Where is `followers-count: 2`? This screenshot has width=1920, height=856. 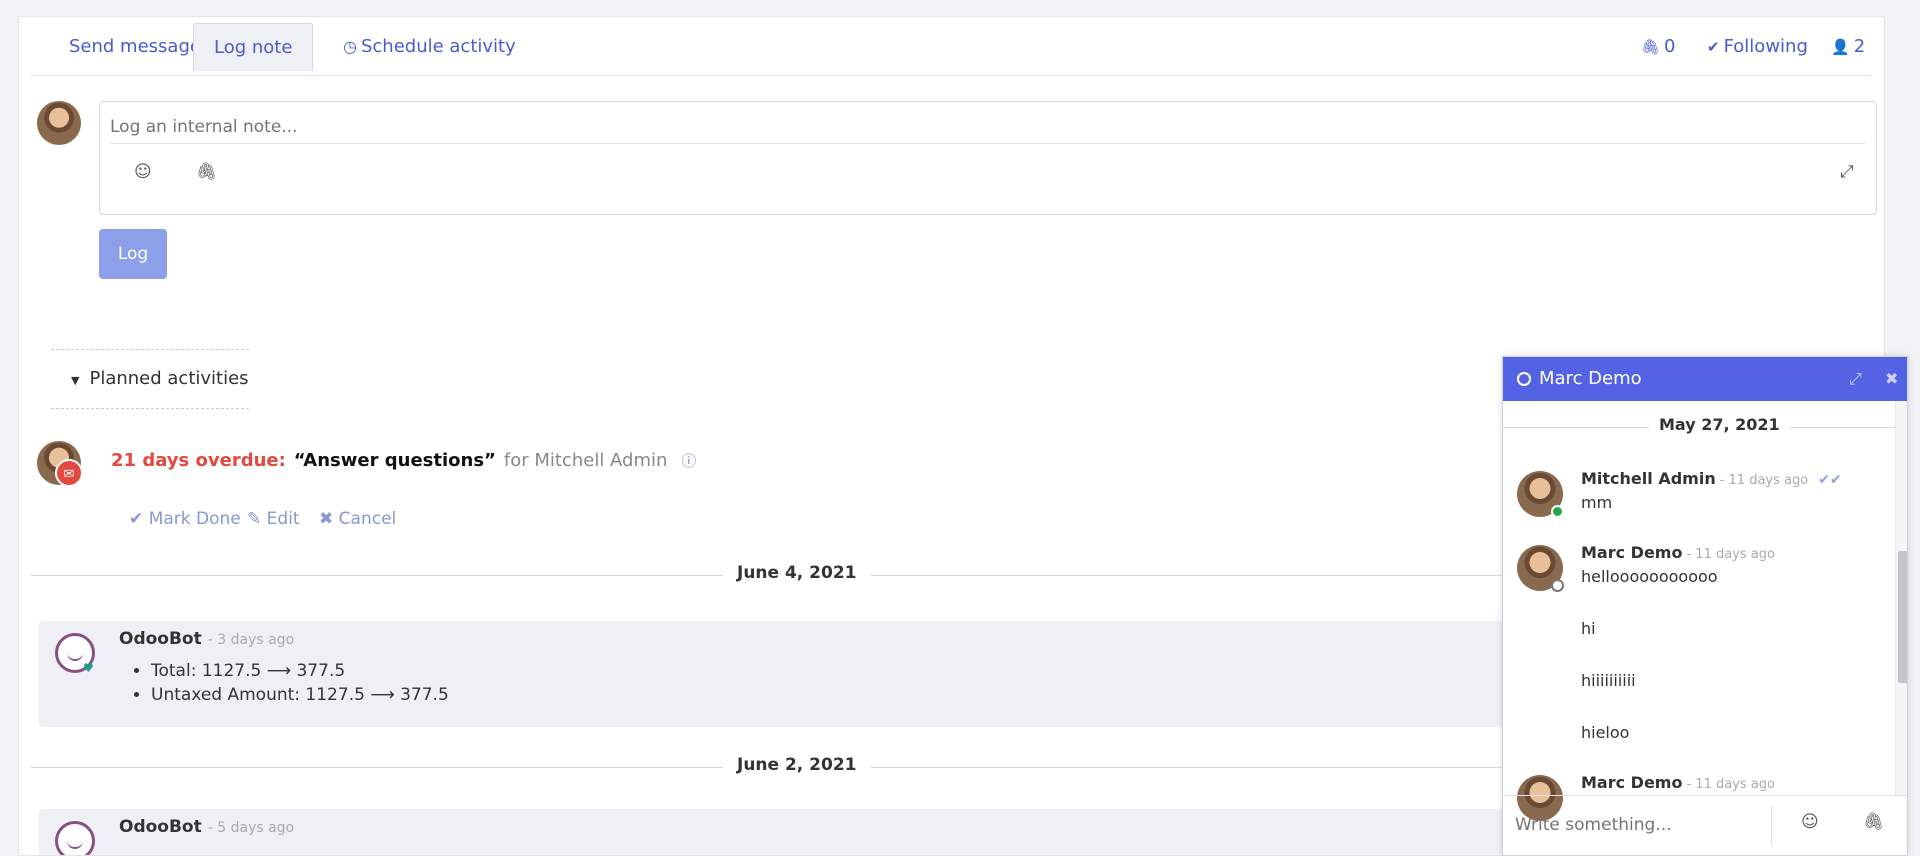 followers-count: 2 is located at coordinates (1859, 46).